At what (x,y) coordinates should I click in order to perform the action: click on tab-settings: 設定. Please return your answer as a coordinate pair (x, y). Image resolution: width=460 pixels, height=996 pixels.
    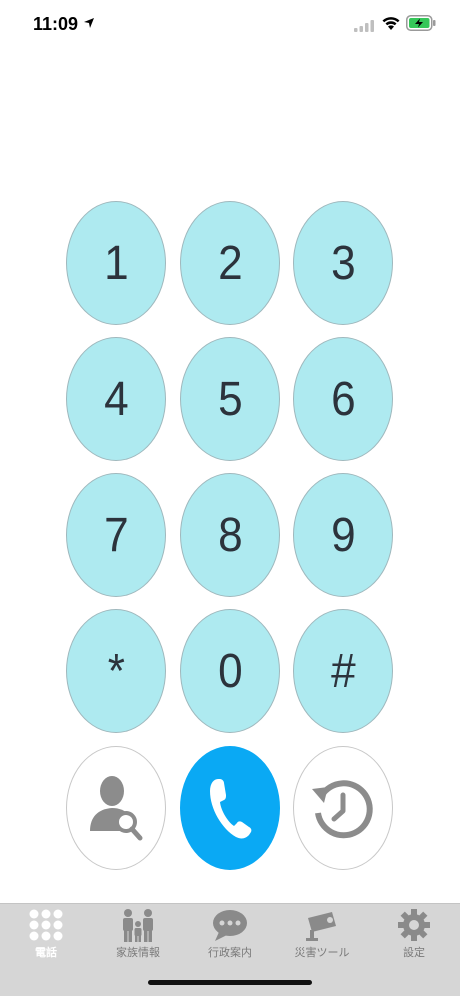
    Looking at the image, I should click on (414, 934).